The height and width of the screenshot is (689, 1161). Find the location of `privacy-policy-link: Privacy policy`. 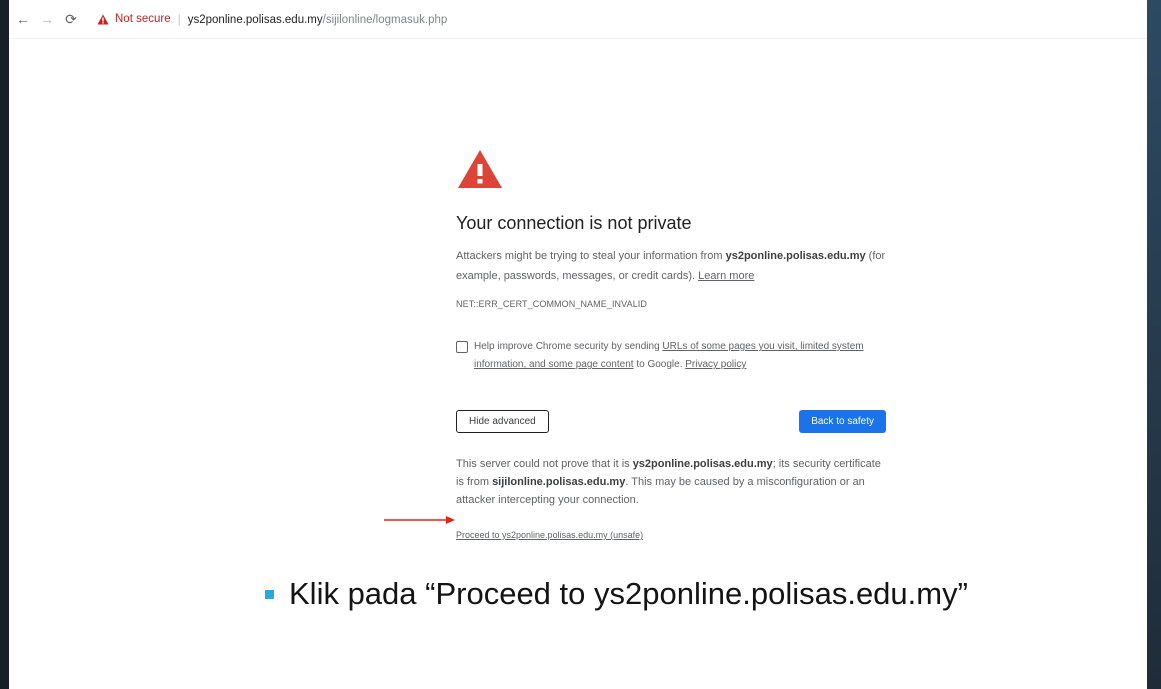

privacy-policy-link: Privacy policy is located at coordinates (715, 364).